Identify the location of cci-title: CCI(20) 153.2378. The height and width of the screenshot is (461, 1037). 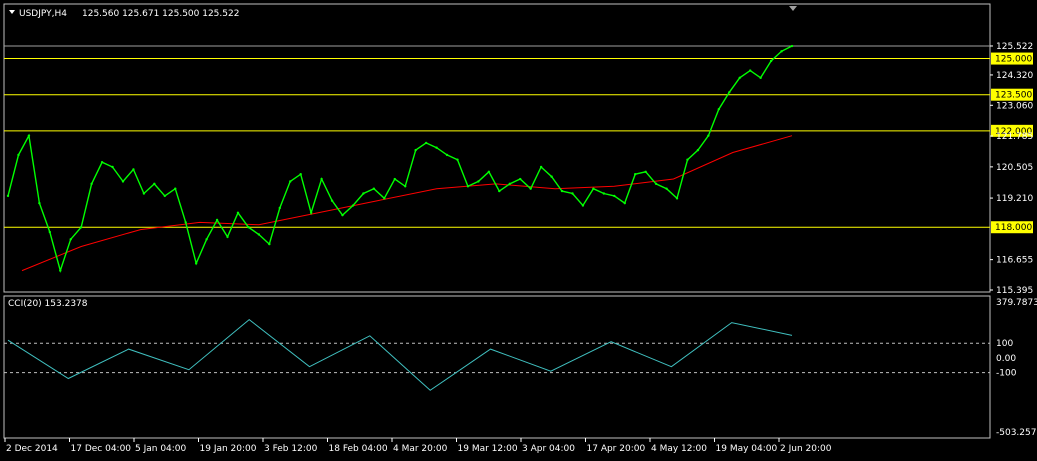
(48, 304).